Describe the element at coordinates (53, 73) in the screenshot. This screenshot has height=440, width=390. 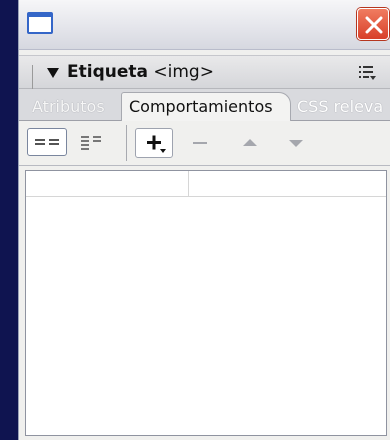
I see `collapse-triangle-icon` at that location.